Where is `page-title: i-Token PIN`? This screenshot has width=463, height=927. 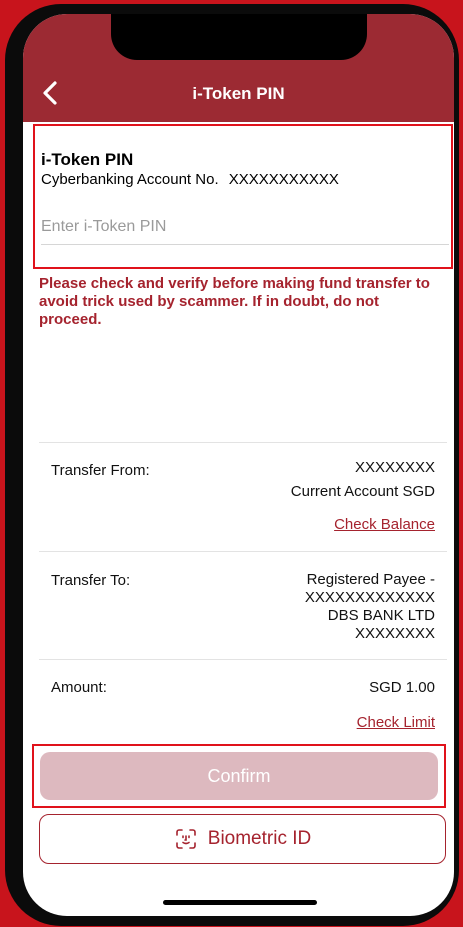
page-title: i-Token PIN is located at coordinates (238, 93).